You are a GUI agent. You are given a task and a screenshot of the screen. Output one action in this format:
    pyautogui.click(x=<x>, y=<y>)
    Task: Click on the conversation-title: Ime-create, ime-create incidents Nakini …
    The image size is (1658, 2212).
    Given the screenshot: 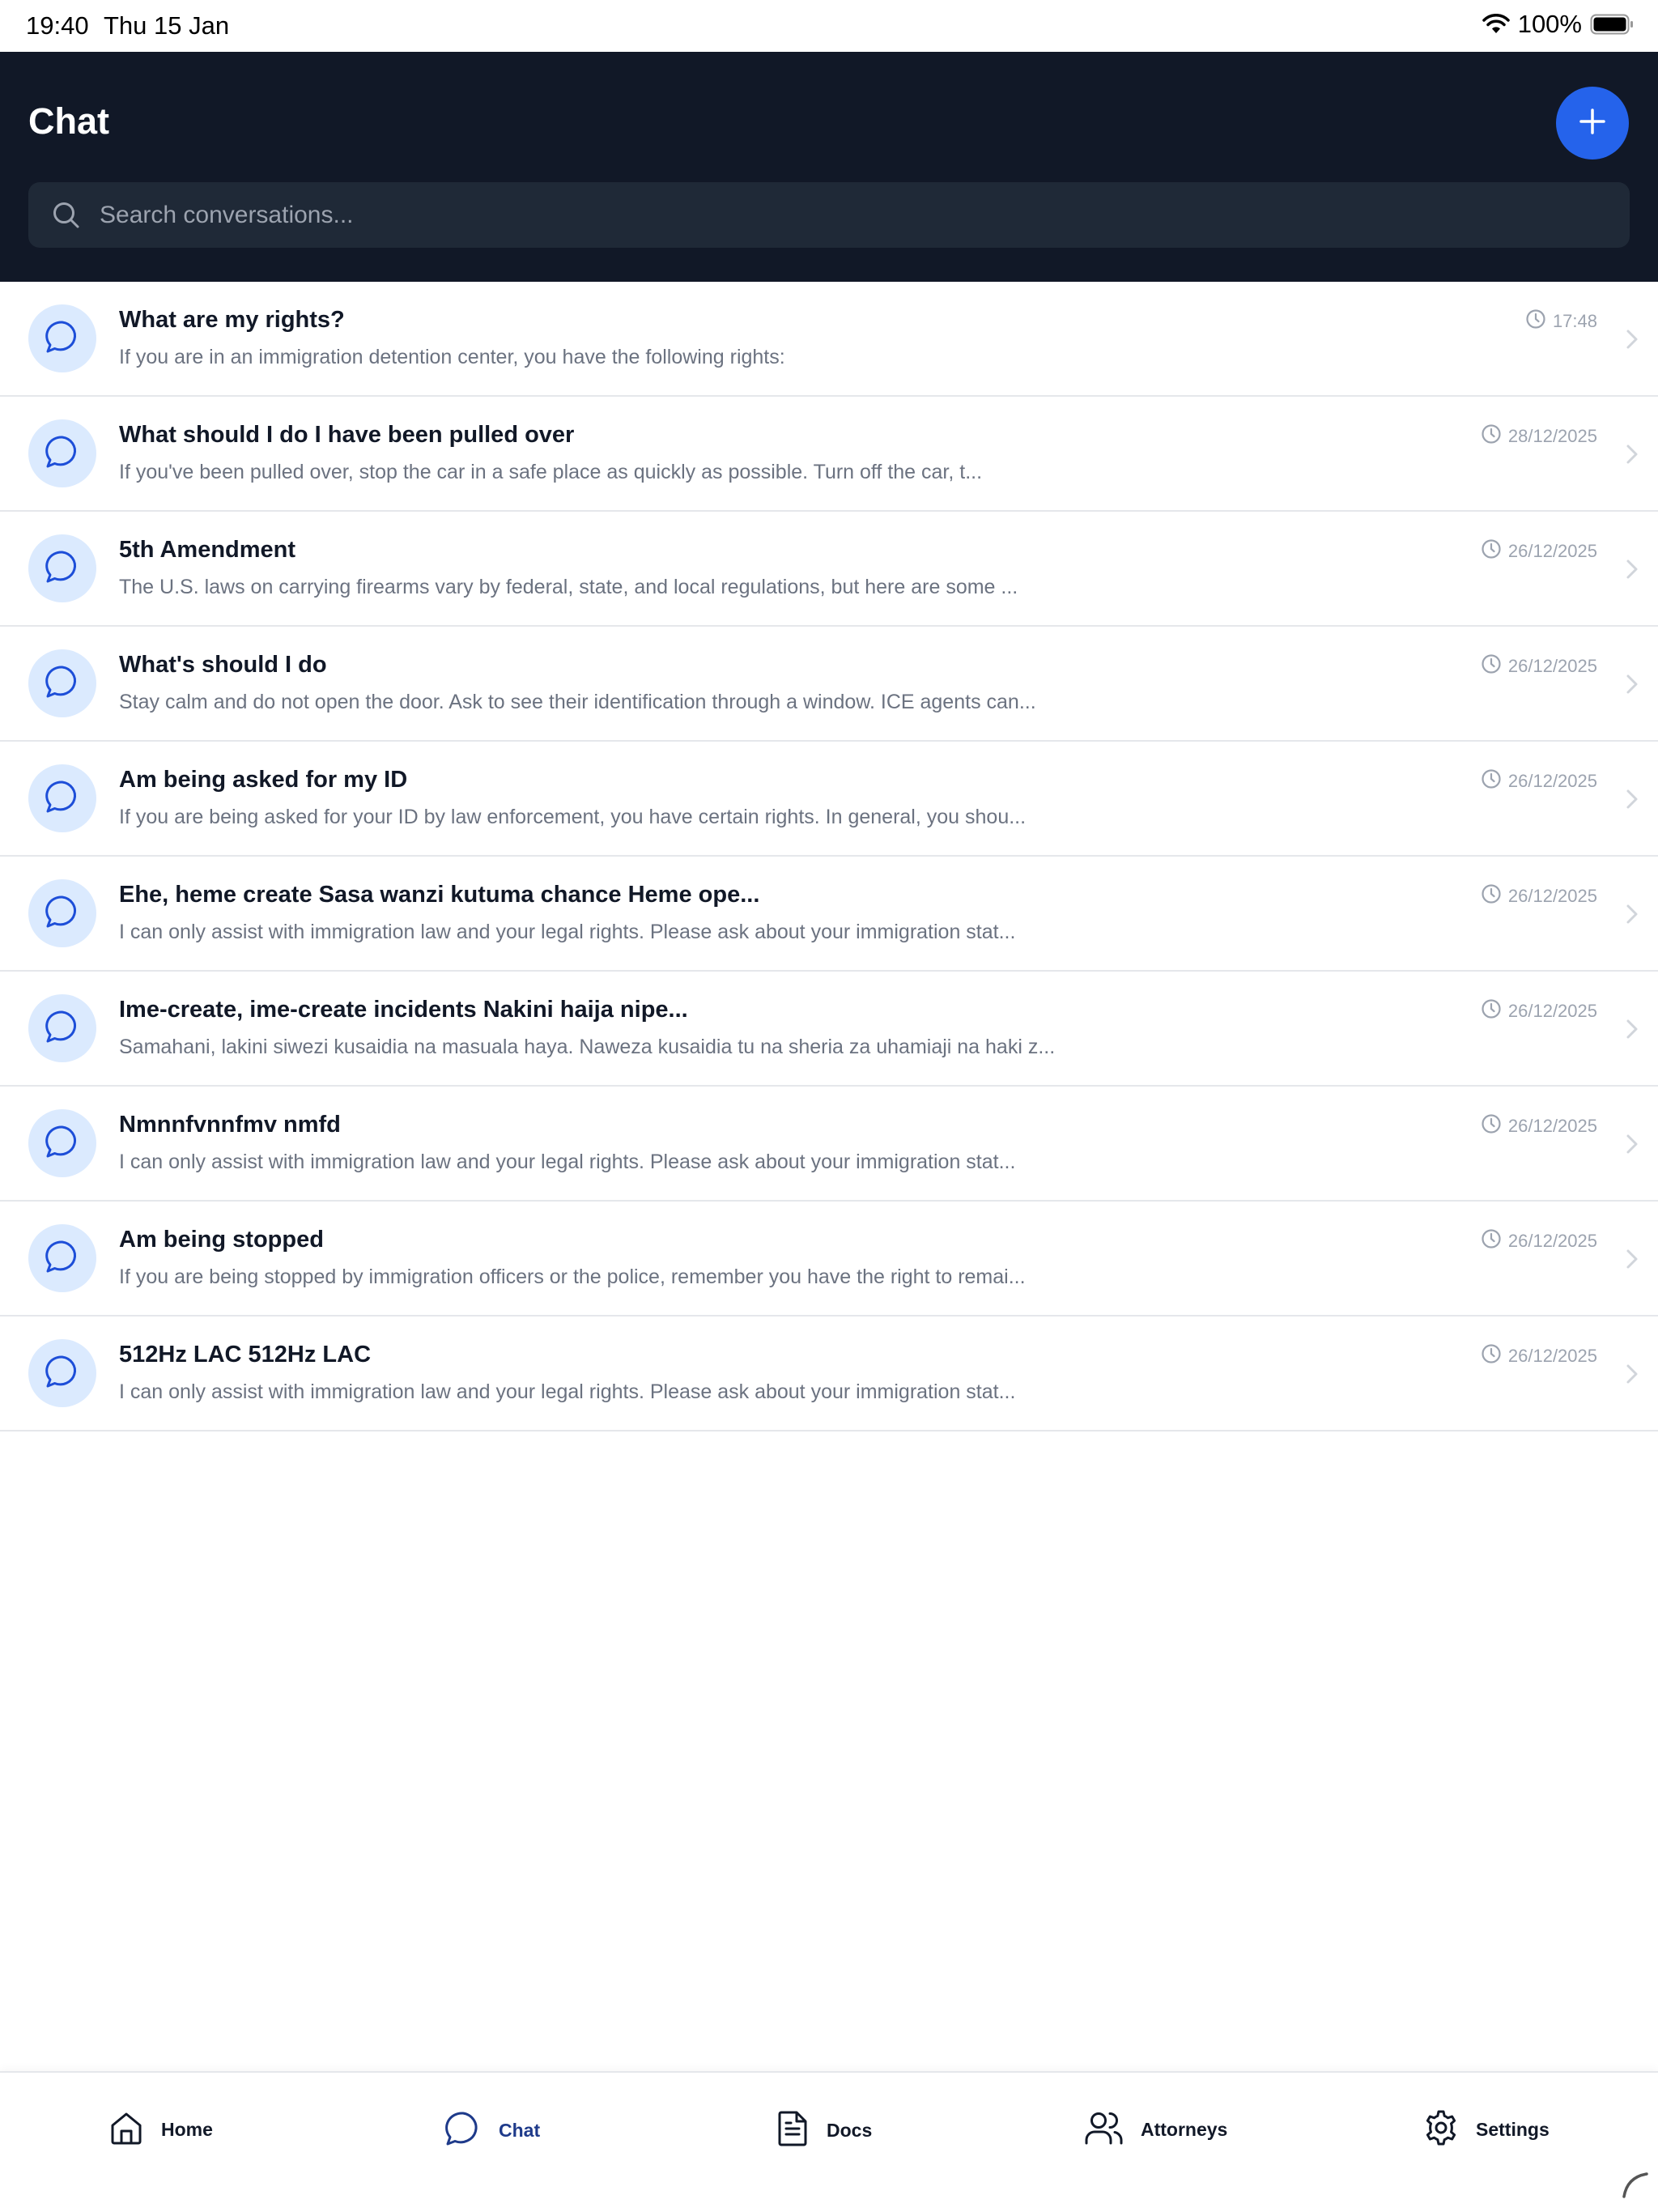 What is the action you would take?
    pyautogui.click(x=403, y=1010)
    